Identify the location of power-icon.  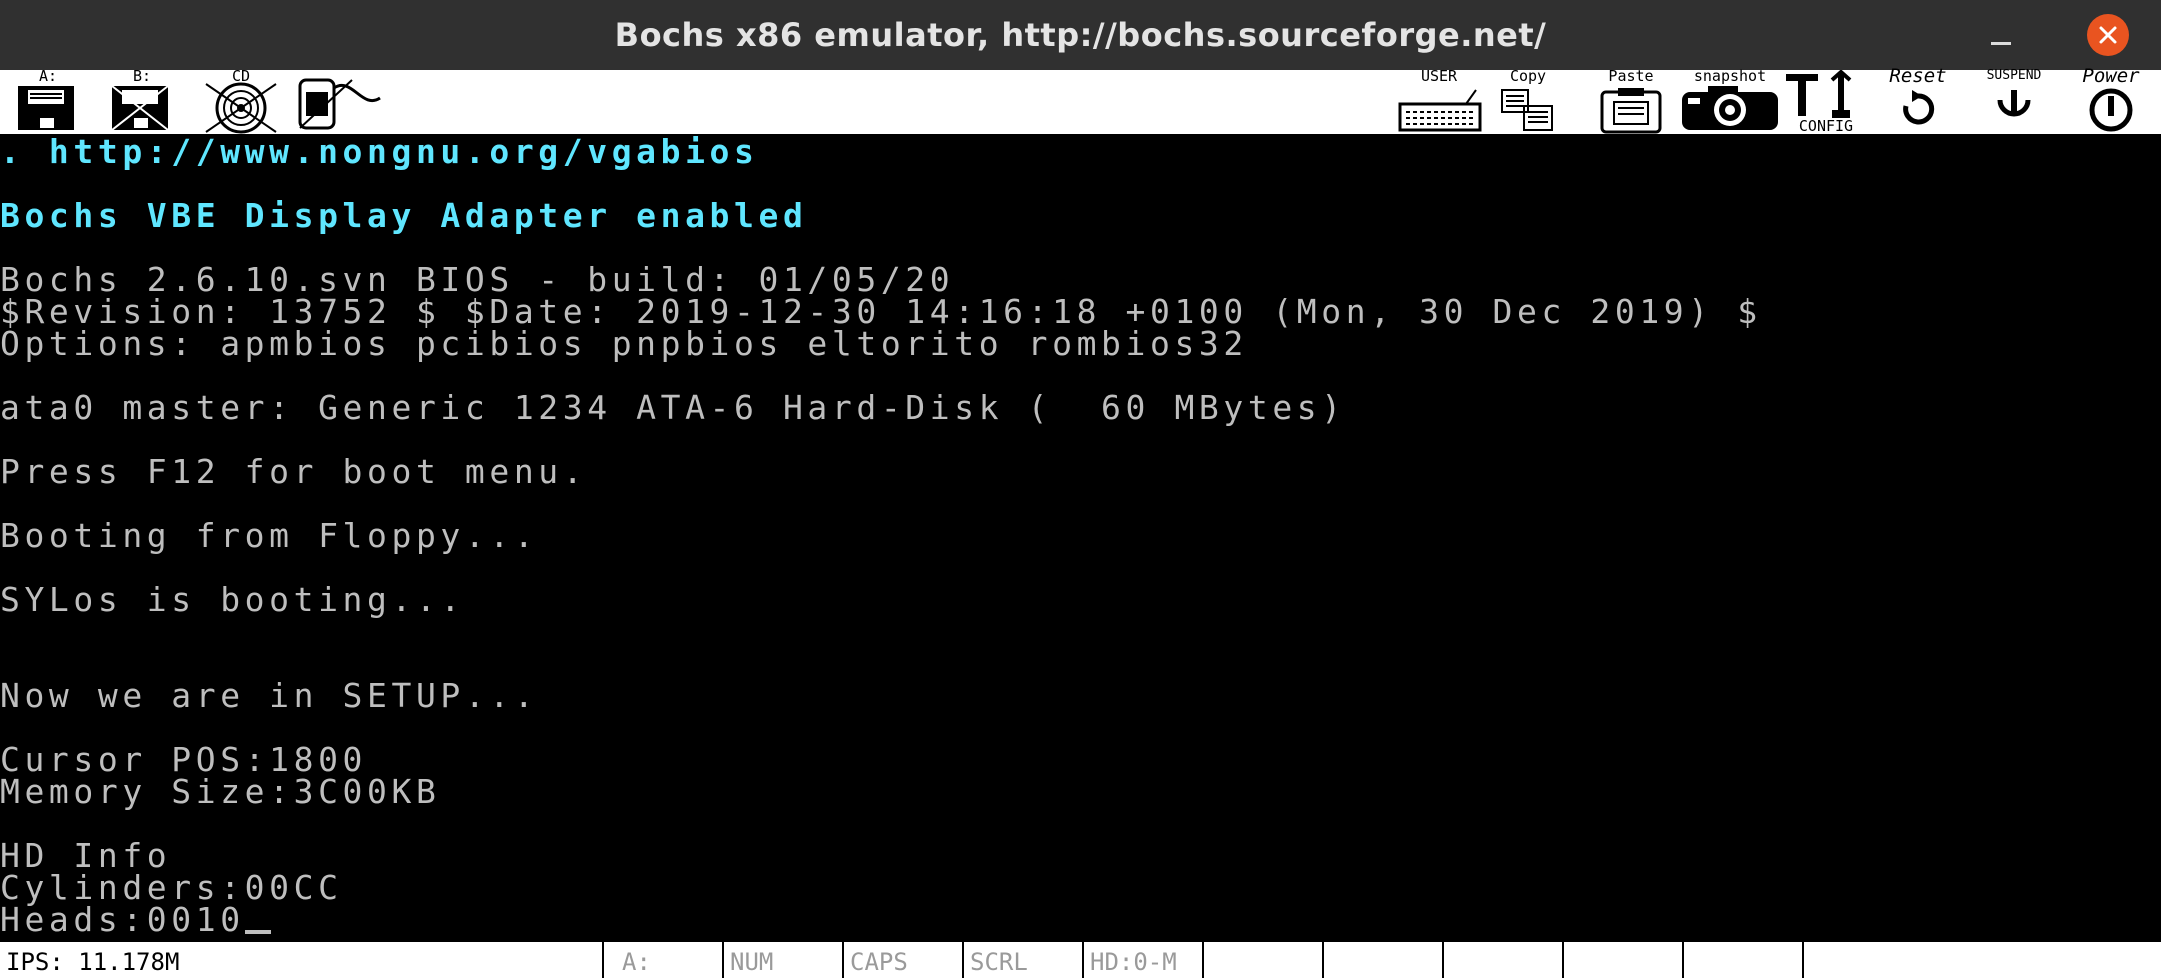
(2111, 110).